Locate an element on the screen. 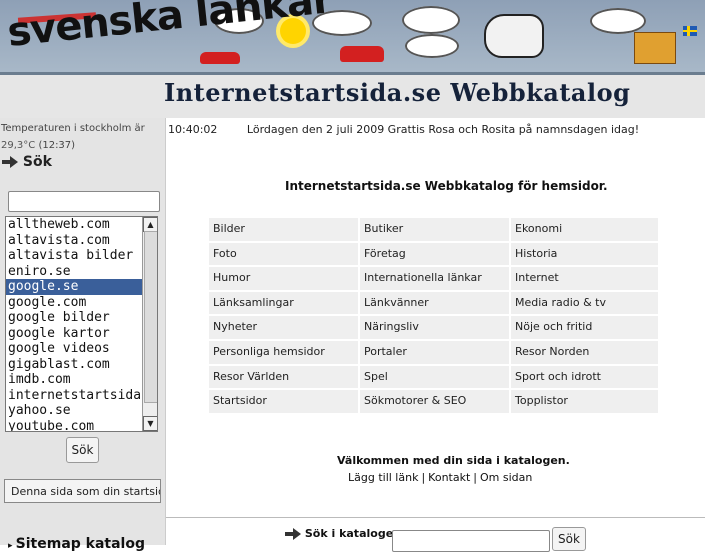  category-link: Länkvänner is located at coordinates (435, 304).